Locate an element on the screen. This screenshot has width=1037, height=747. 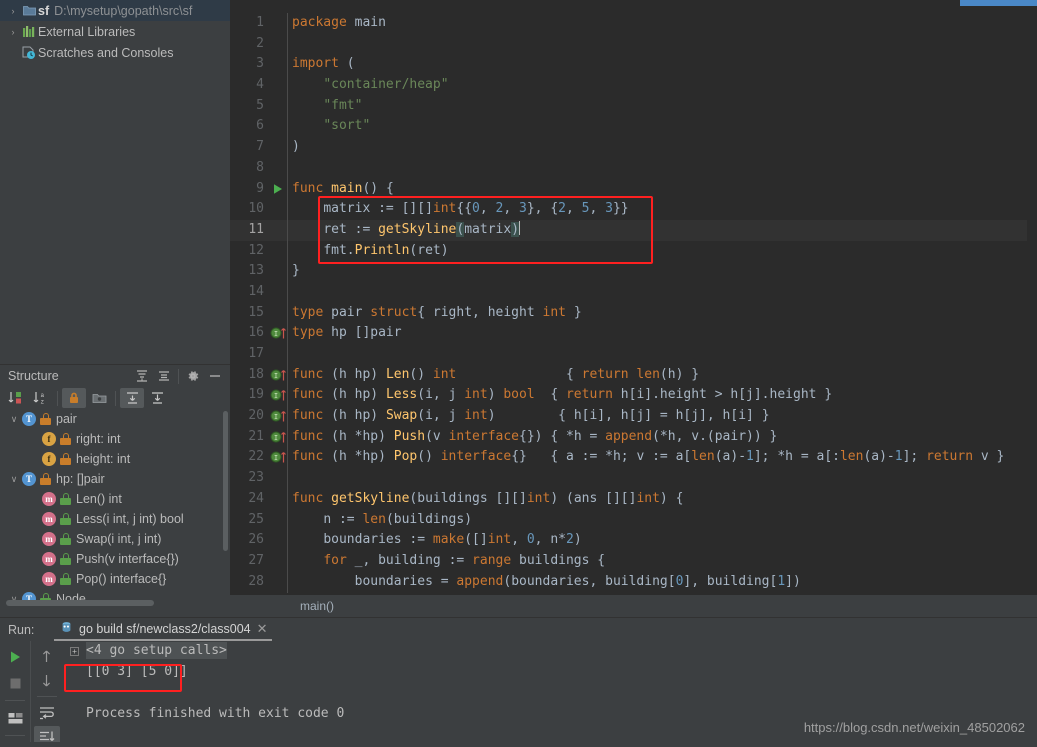
code-line: boundaries := make([]int, 0, n*2) is located at coordinates (664, 540).